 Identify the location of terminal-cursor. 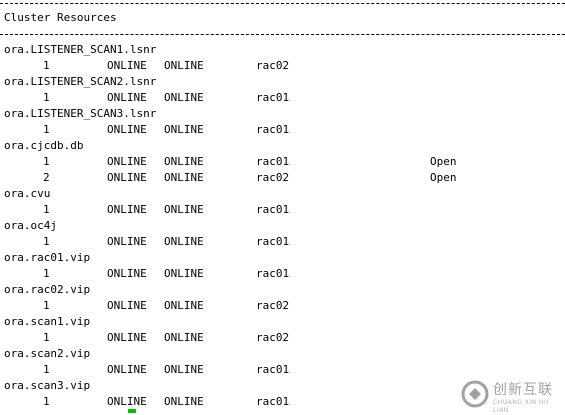
(132, 411).